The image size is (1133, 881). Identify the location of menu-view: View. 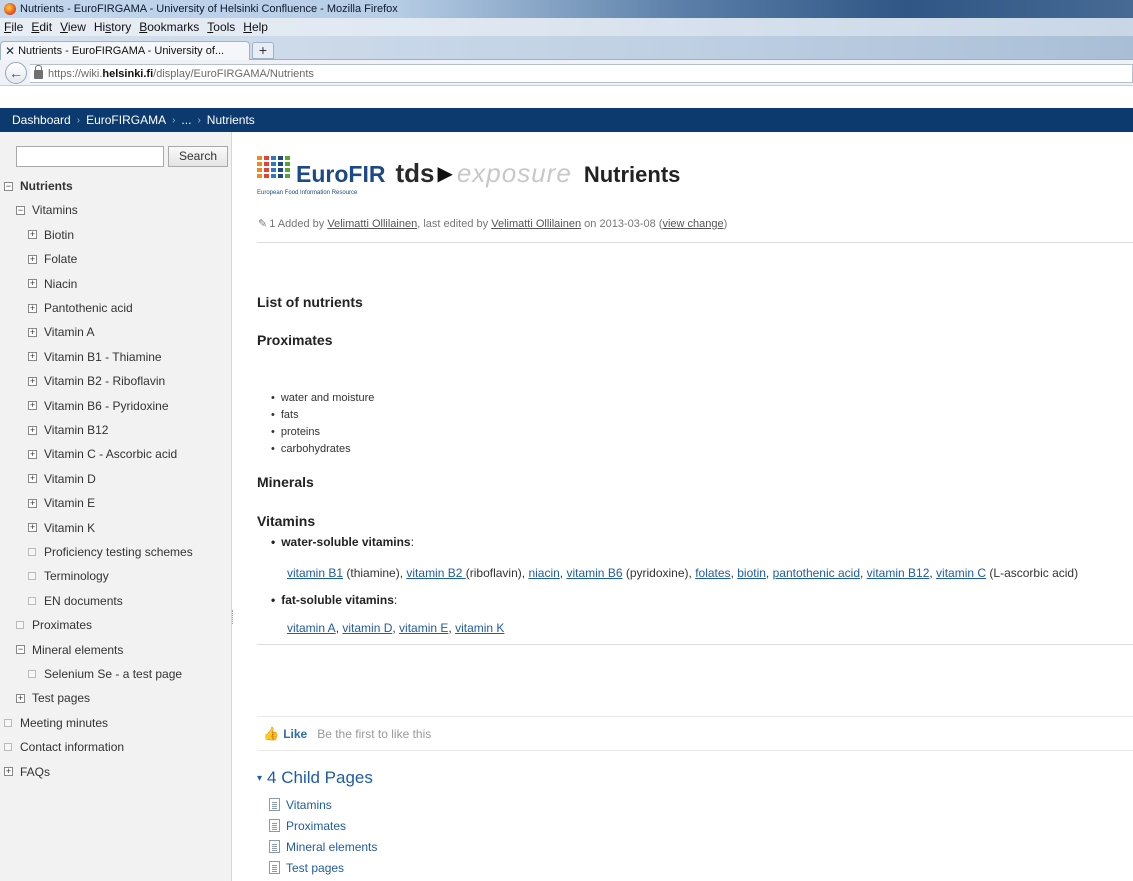
(73, 27).